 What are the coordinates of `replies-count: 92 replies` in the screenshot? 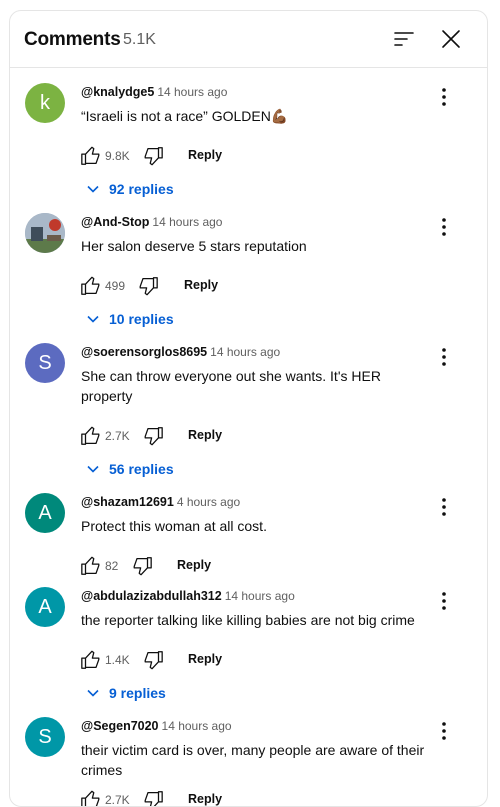 It's located at (141, 189).